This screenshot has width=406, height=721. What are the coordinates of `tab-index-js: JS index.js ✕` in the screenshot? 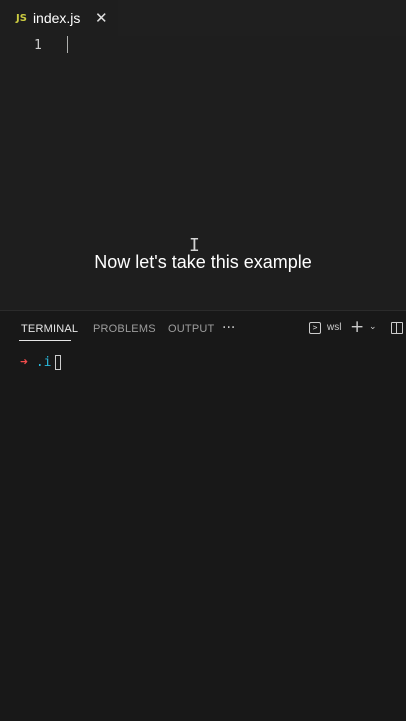 It's located at (59, 18).